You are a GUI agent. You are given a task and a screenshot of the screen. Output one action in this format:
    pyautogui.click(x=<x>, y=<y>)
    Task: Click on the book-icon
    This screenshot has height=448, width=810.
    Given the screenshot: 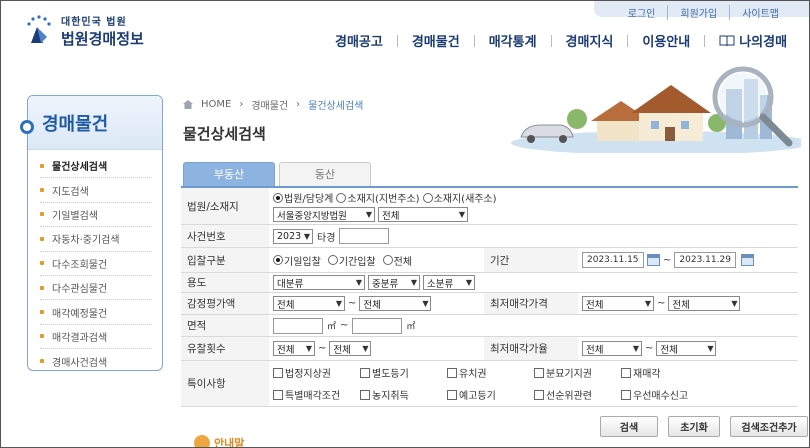 What is the action you would take?
    pyautogui.click(x=727, y=40)
    